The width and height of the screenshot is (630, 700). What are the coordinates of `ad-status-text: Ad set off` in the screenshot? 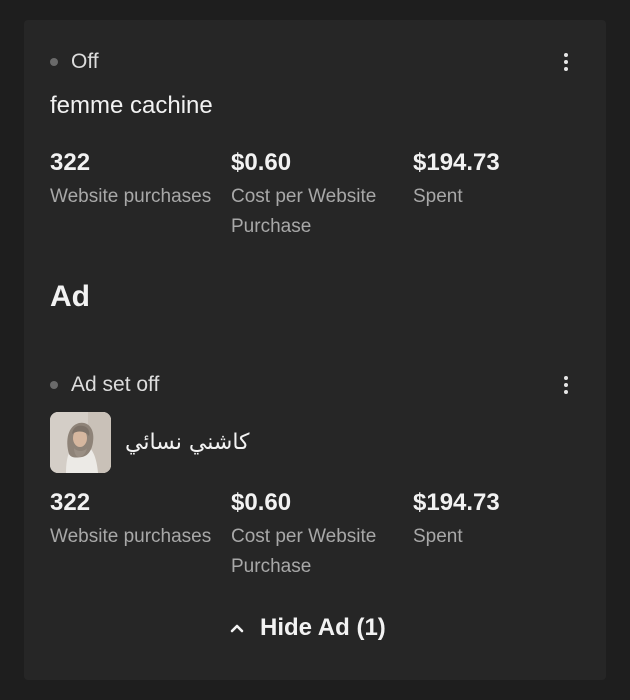 It's located at (115, 384).